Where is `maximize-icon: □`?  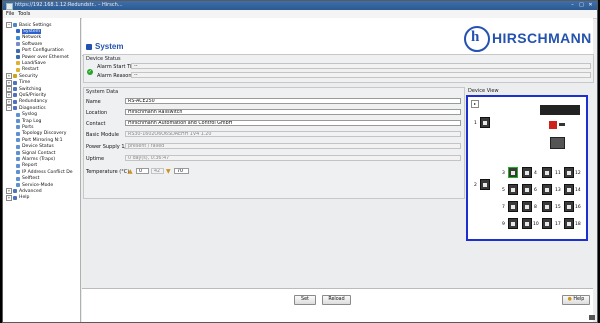 maximize-icon: □ is located at coordinates (581, 5).